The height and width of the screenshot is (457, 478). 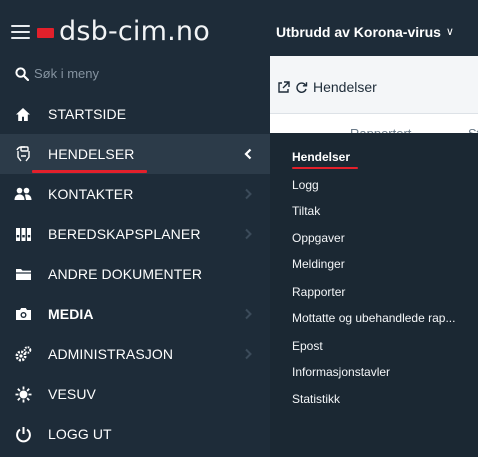 What do you see at coordinates (23, 114) in the screenshot?
I see `home-icon` at bounding box center [23, 114].